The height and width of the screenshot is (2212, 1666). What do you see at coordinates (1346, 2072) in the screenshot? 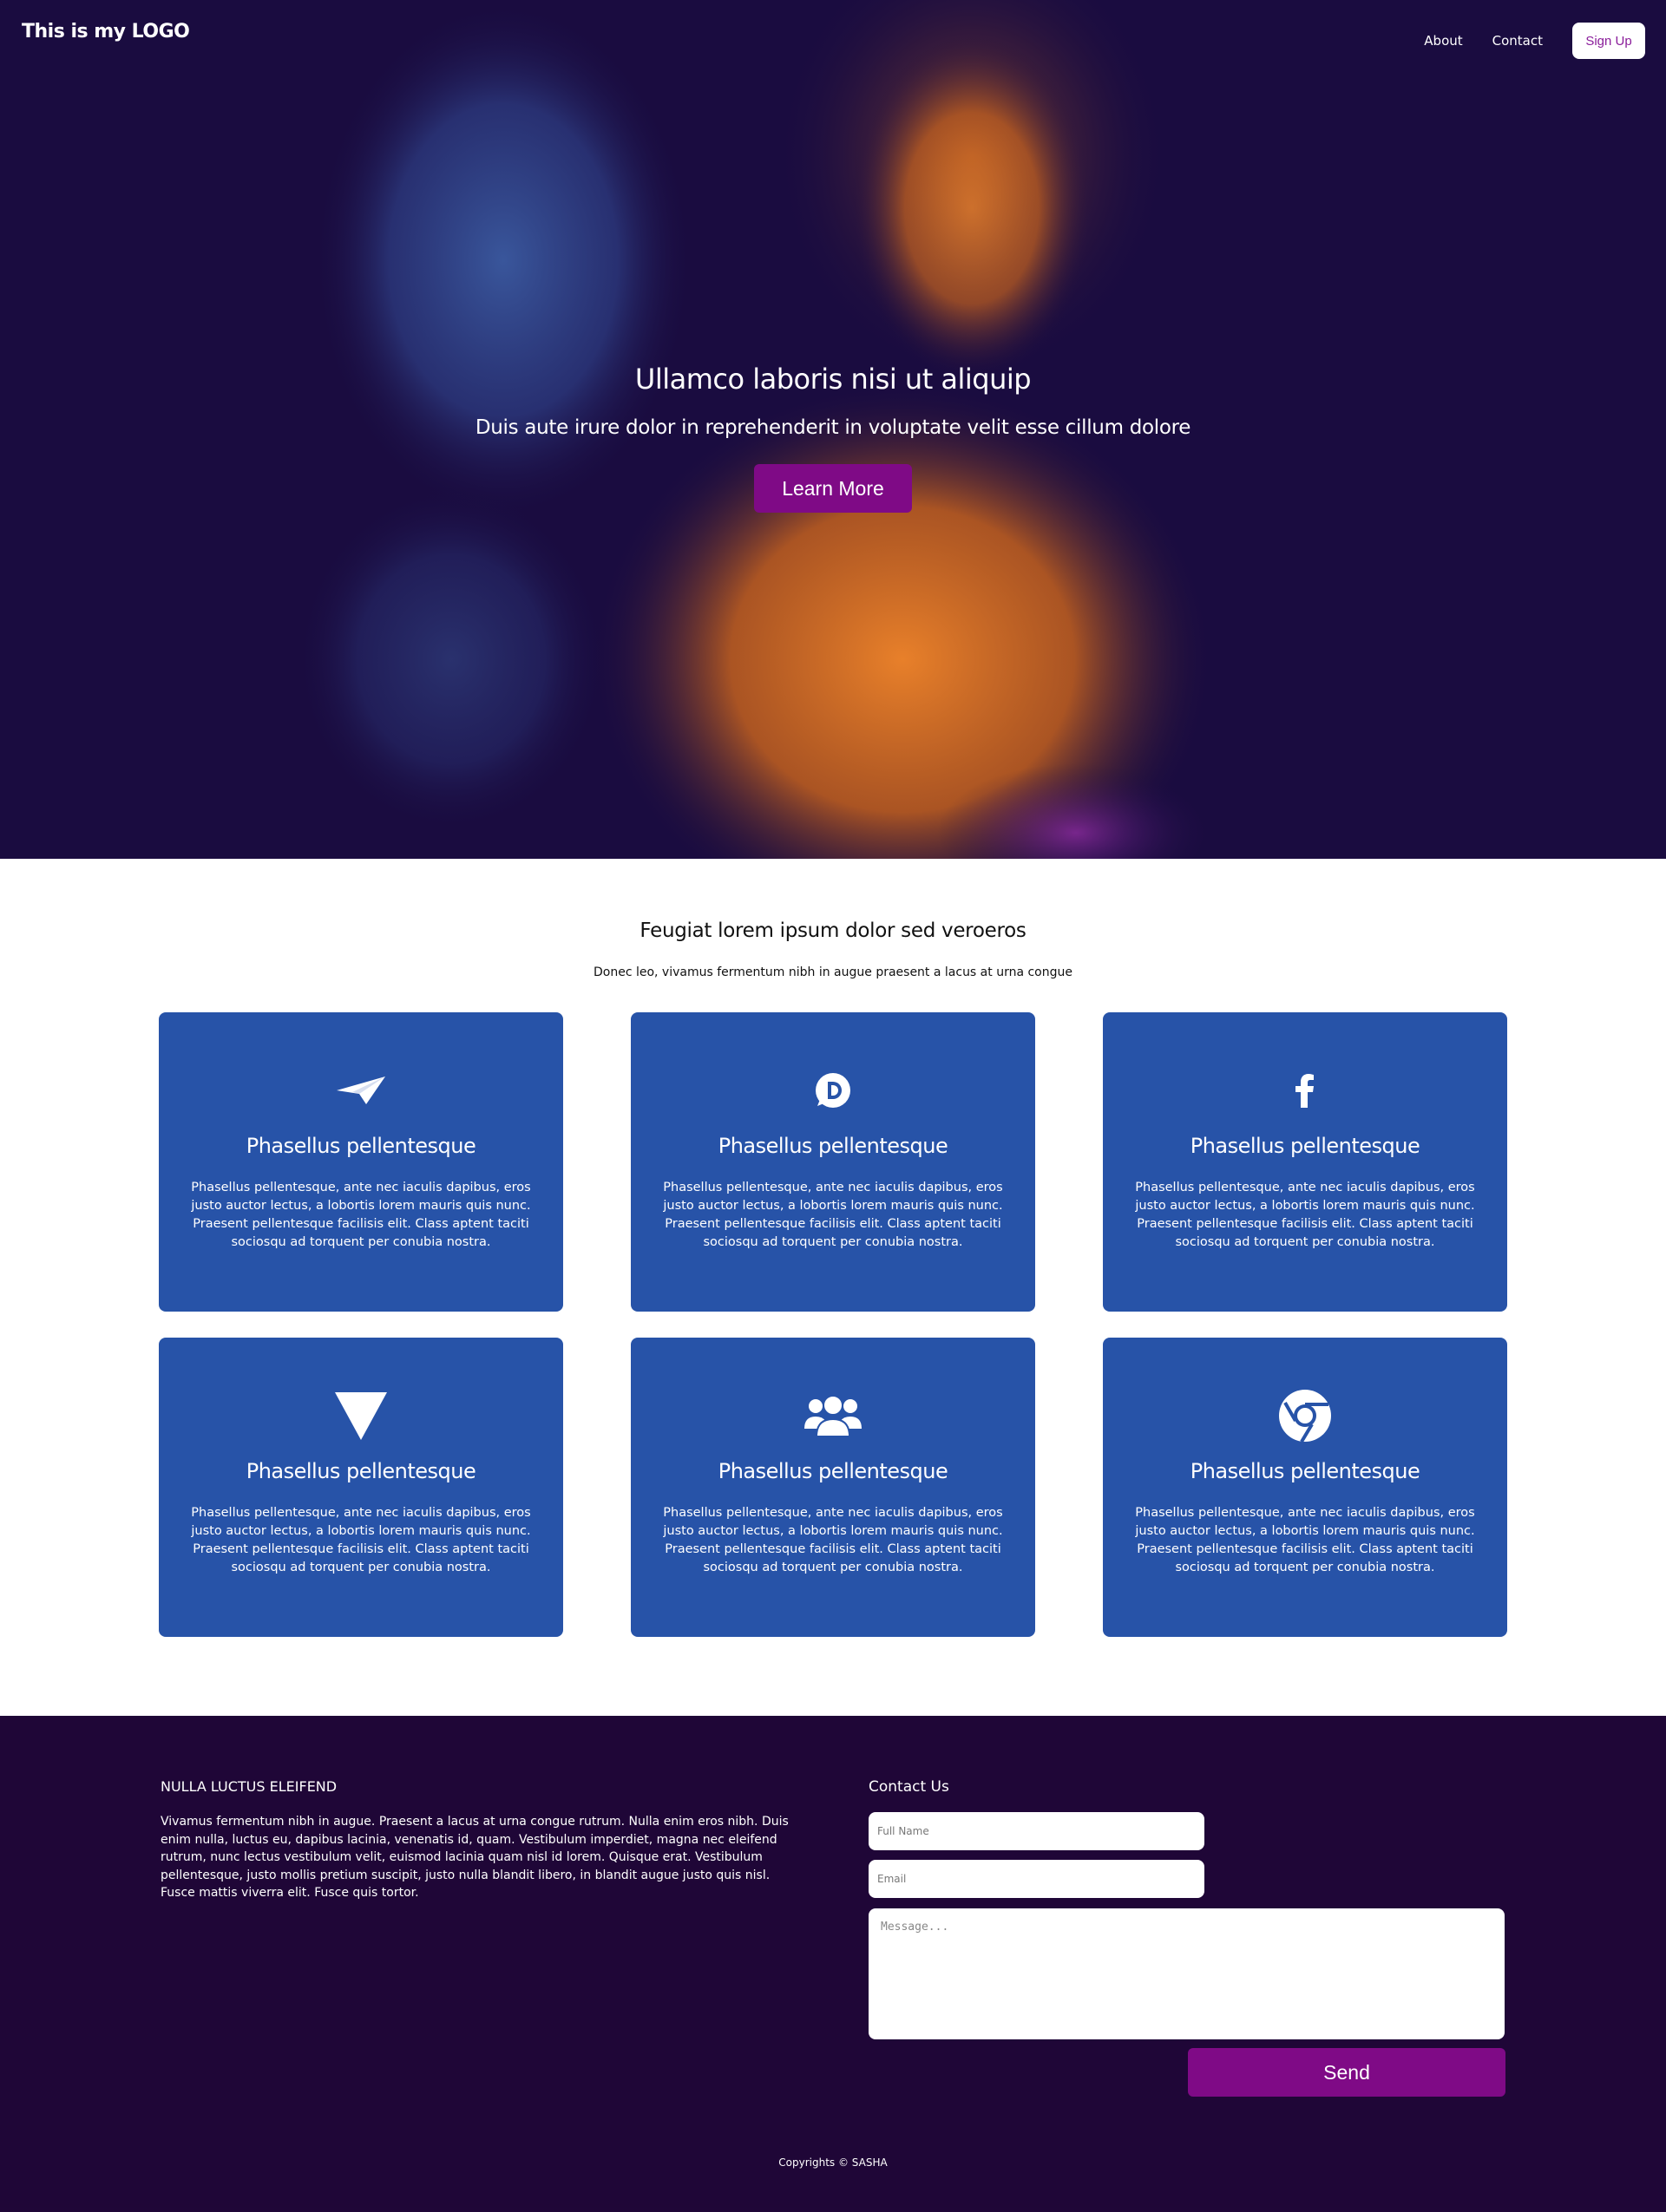
I see `send-button: Send` at bounding box center [1346, 2072].